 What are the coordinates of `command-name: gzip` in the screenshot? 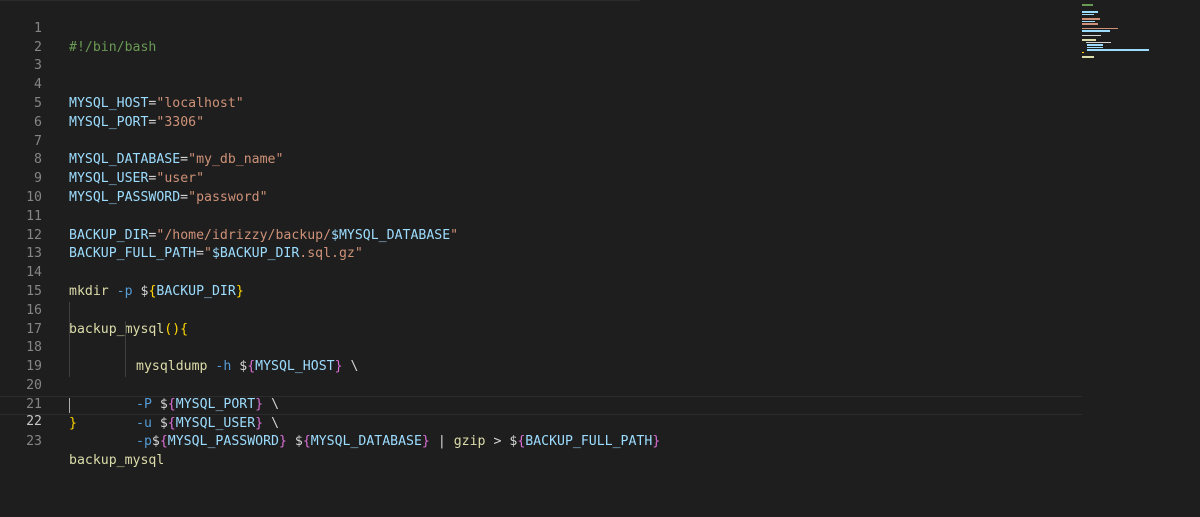 It's located at (469, 442).